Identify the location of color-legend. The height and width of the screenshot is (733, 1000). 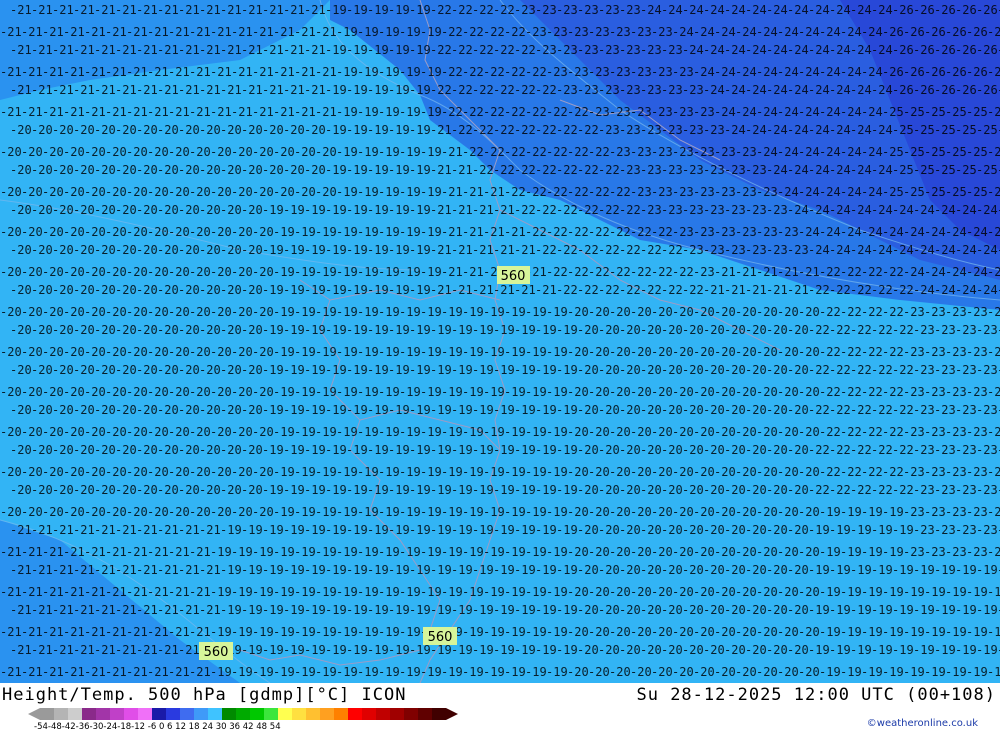
(243, 714).